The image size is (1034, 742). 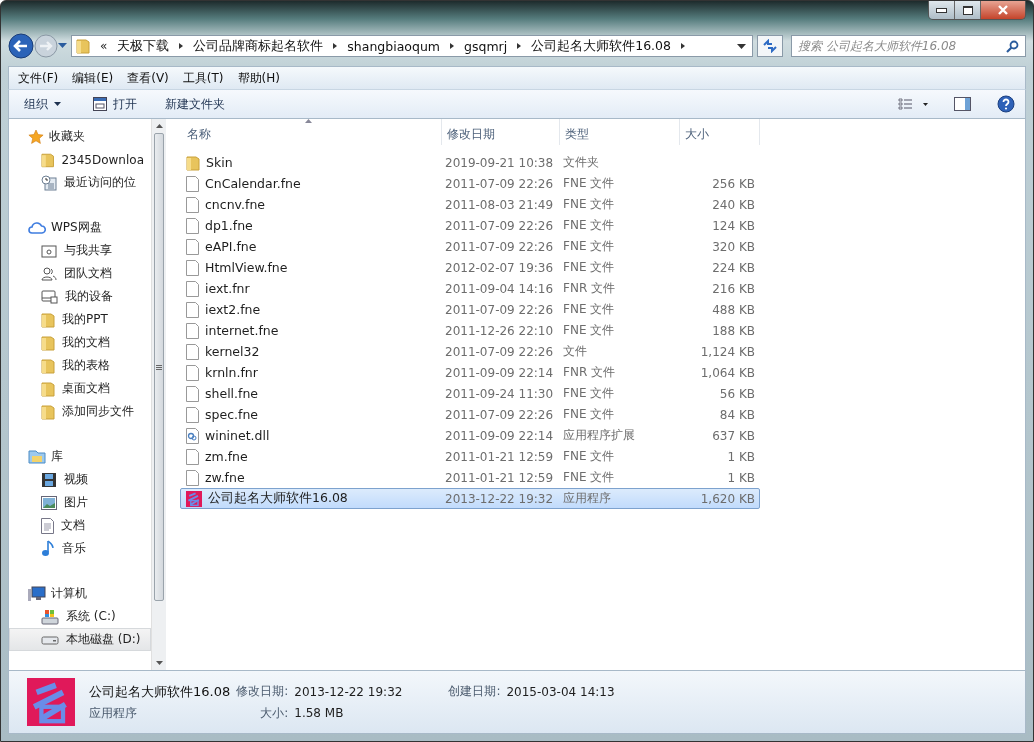 I want to click on address-bar: « 天极下载 公司品牌商标起名软件 shangbiaoqum gsqmrj 公司起名大师软件16.08, so click(x=412, y=46).